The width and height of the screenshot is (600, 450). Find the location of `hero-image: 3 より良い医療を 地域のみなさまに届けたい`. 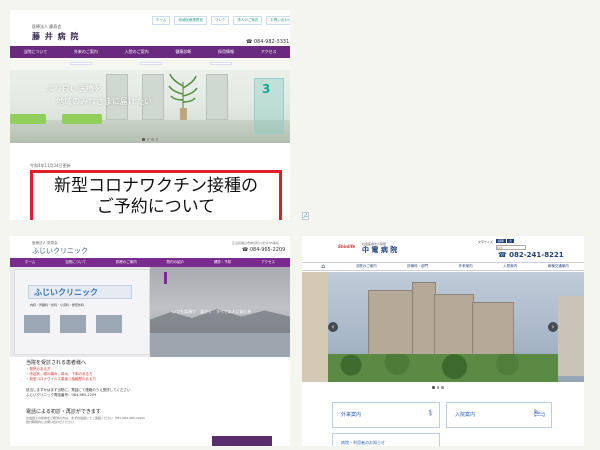

hero-image: 3 より良い医療を 地域のみなさまに届けたい is located at coordinates (150, 100).